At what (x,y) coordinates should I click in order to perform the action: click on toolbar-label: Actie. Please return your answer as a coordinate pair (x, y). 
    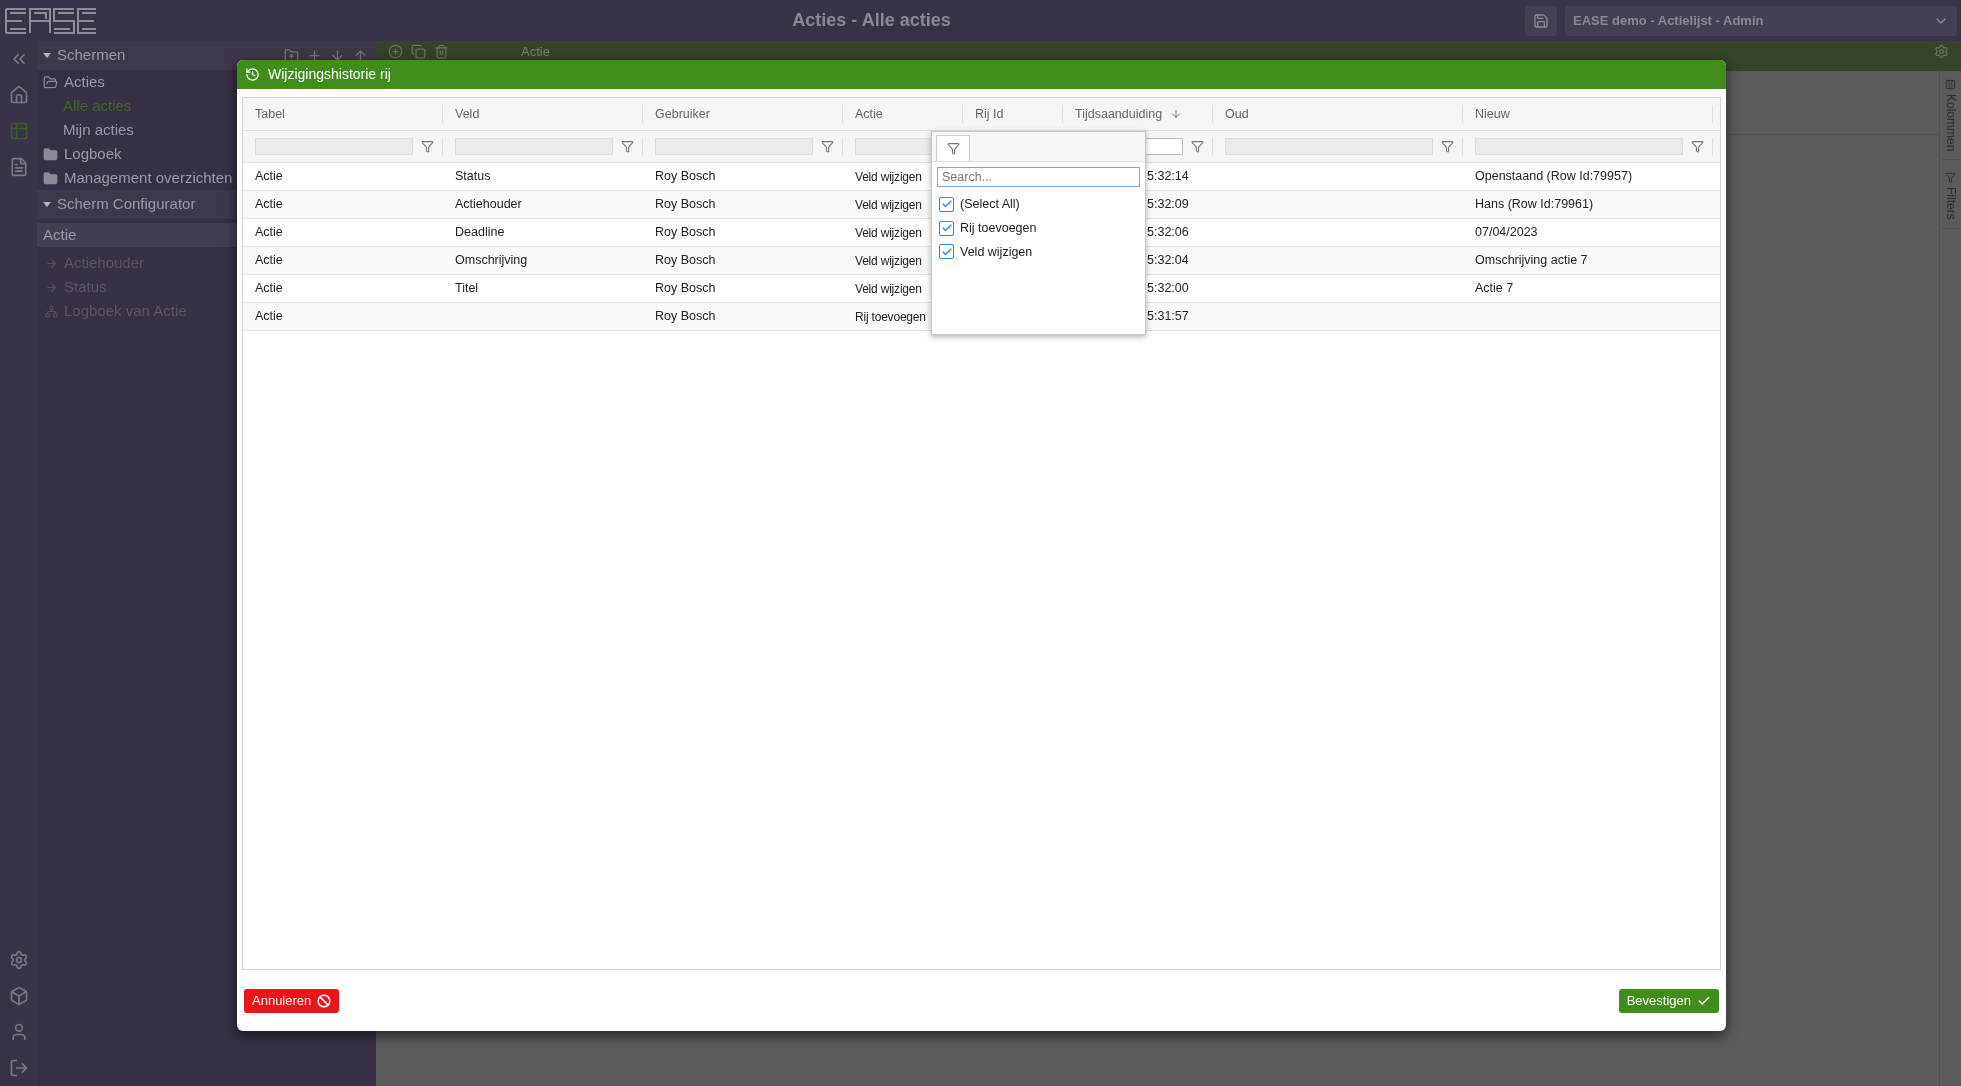
    Looking at the image, I should click on (535, 51).